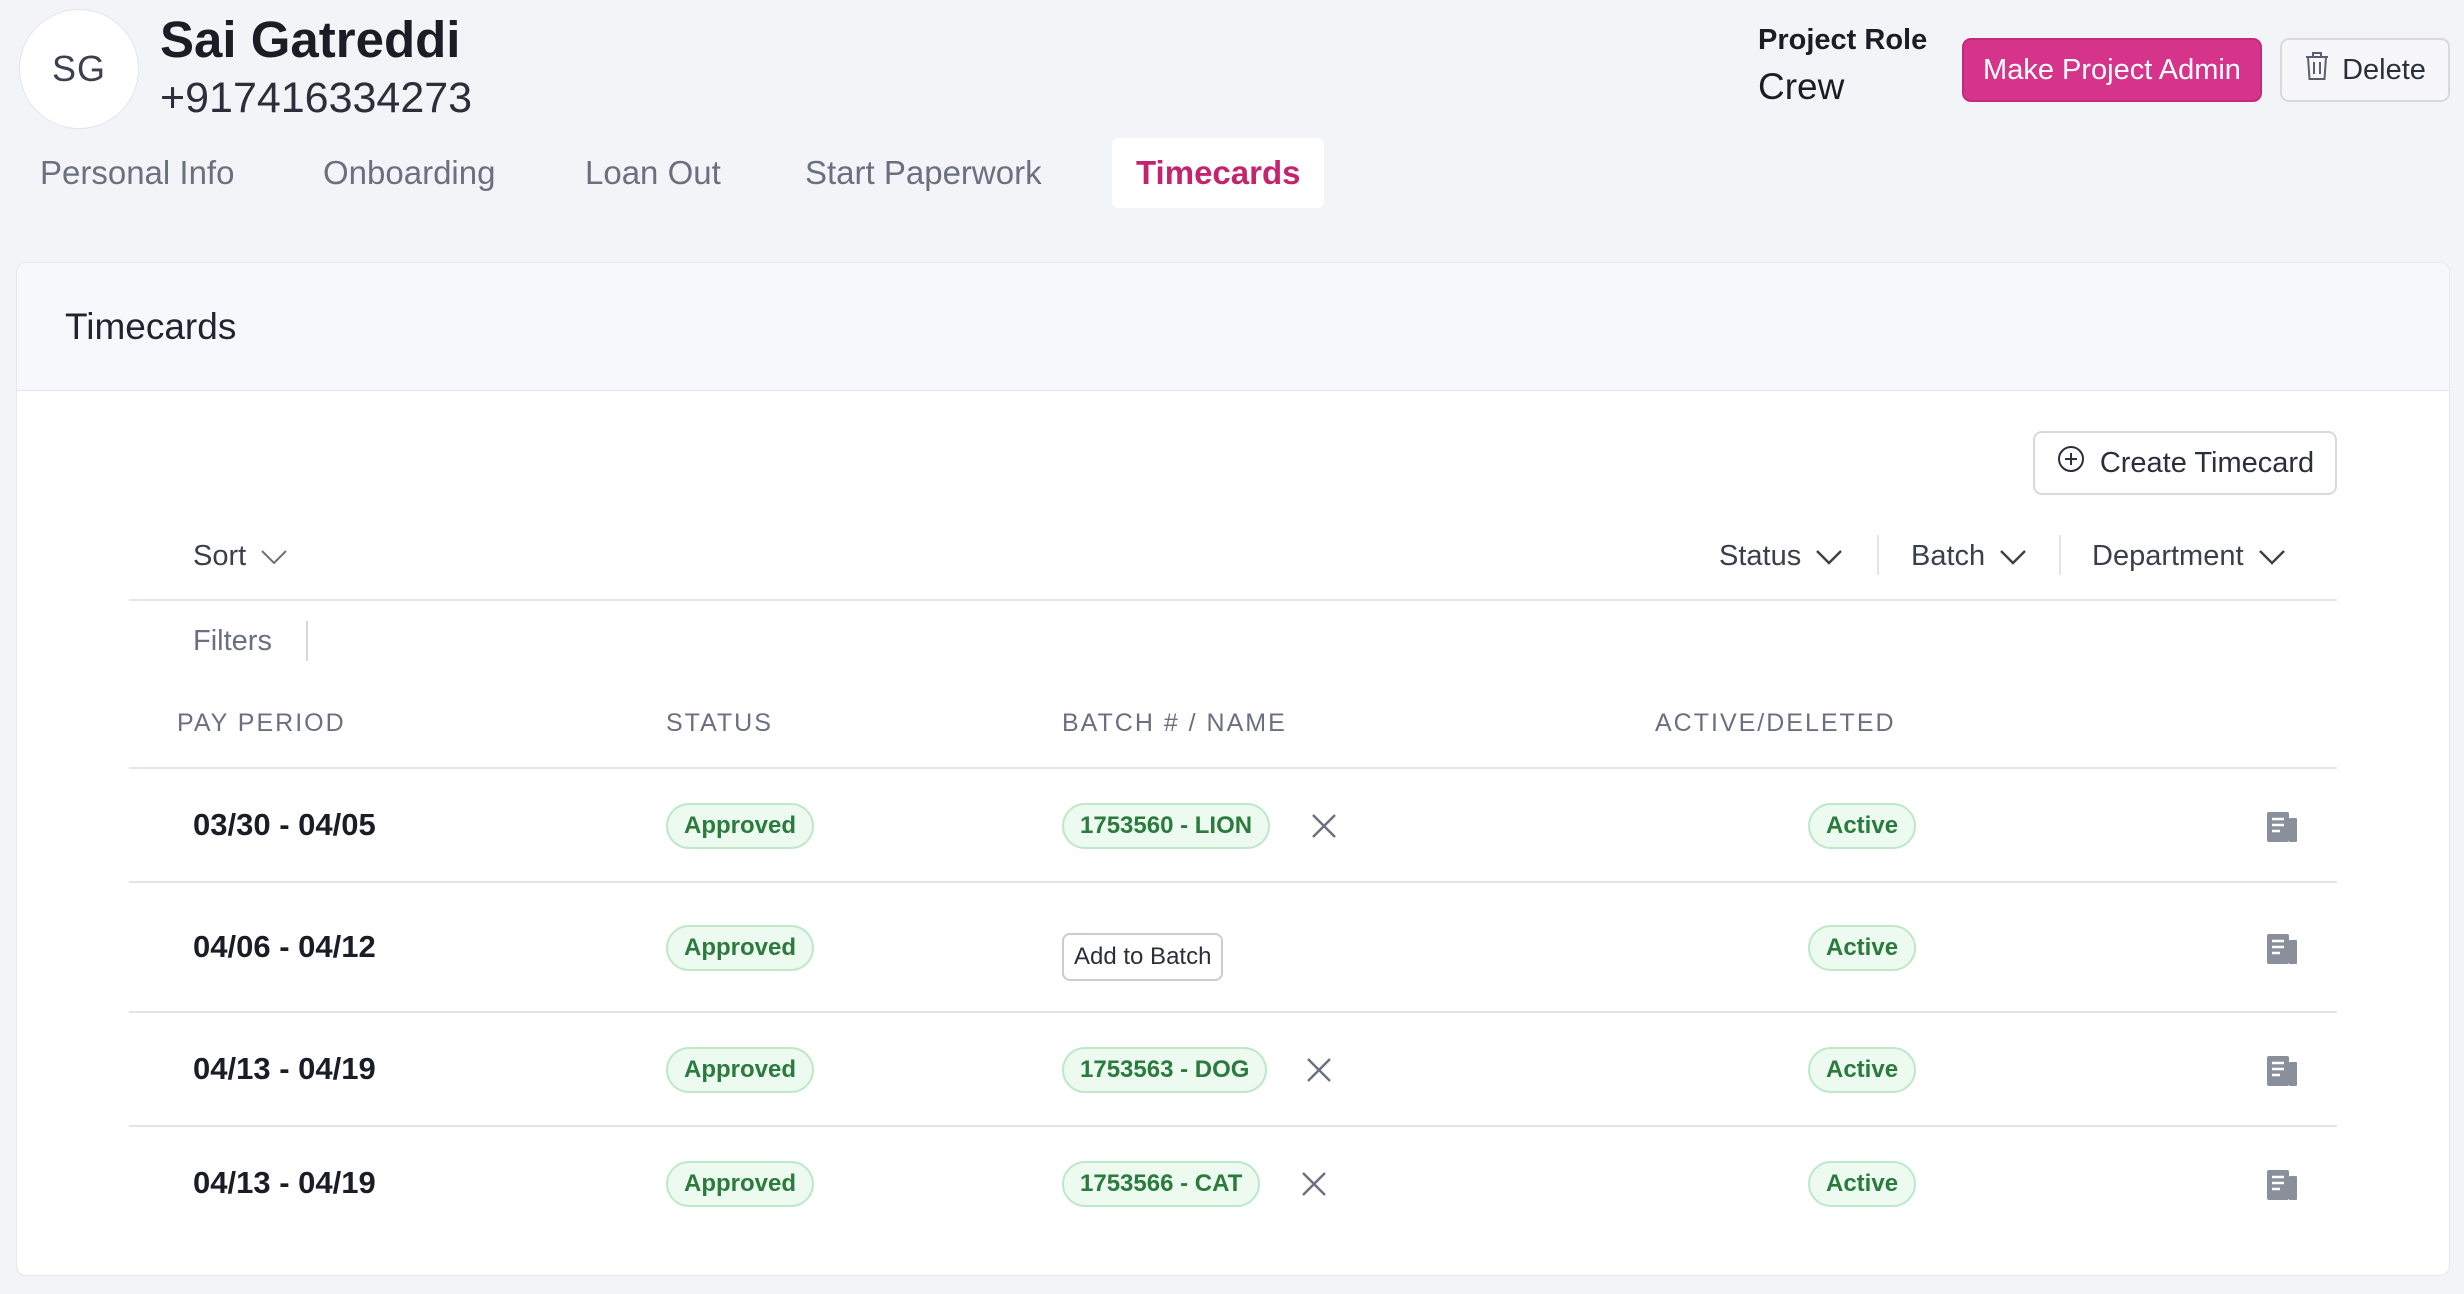  I want to click on department-filter-dropdown: Department, so click(2189, 556).